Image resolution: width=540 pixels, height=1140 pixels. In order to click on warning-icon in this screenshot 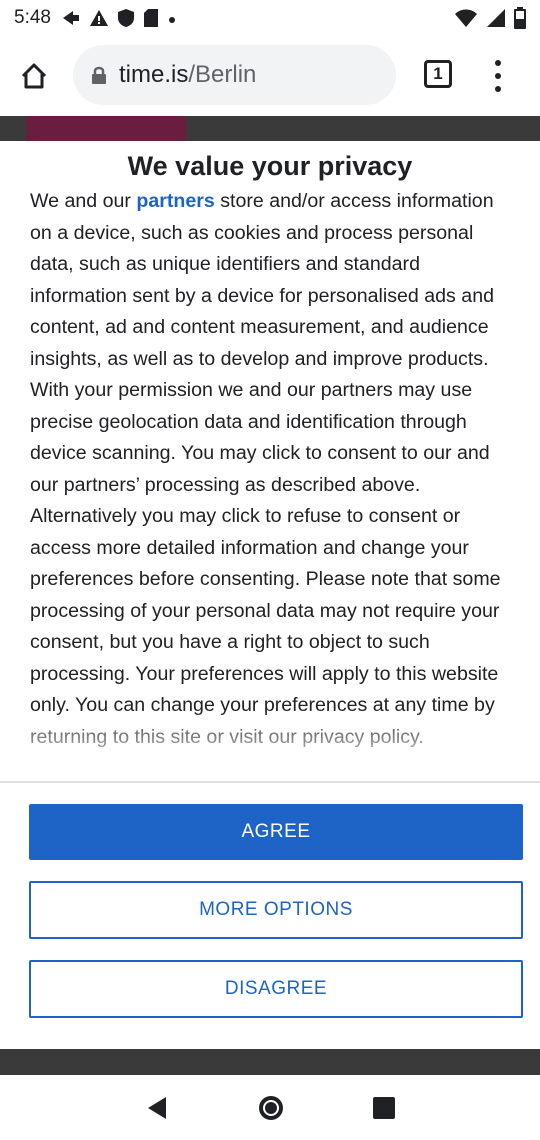, I will do `click(98, 18)`.